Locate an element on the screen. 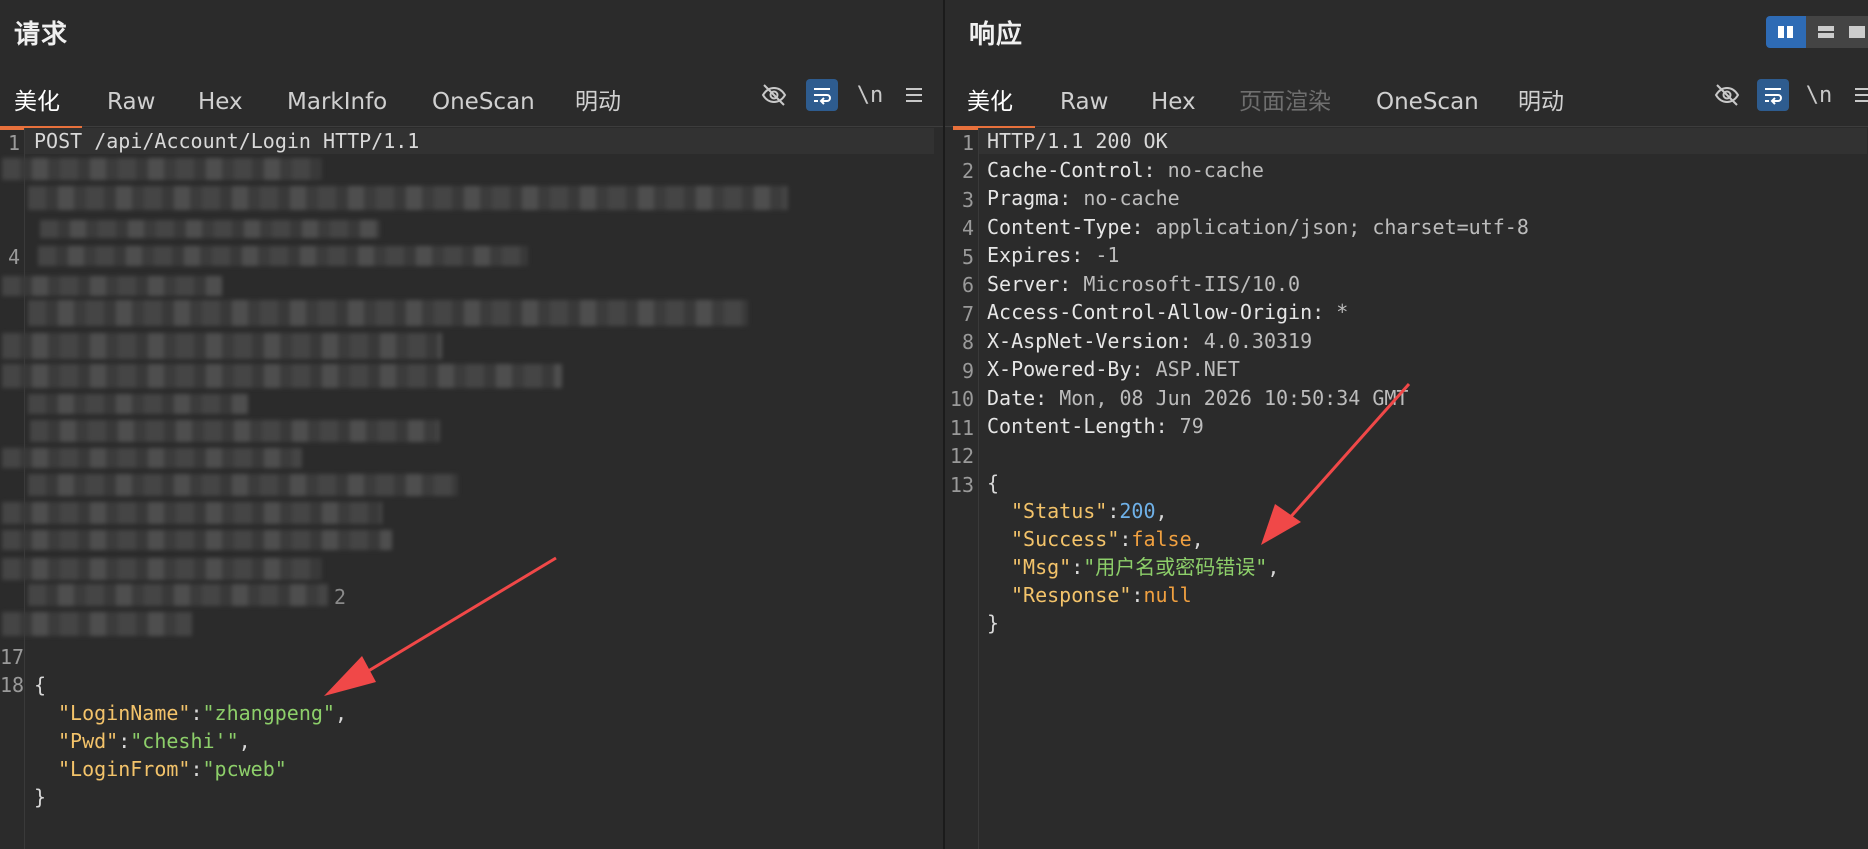  json-key: "LoginName" is located at coordinates (124, 713).